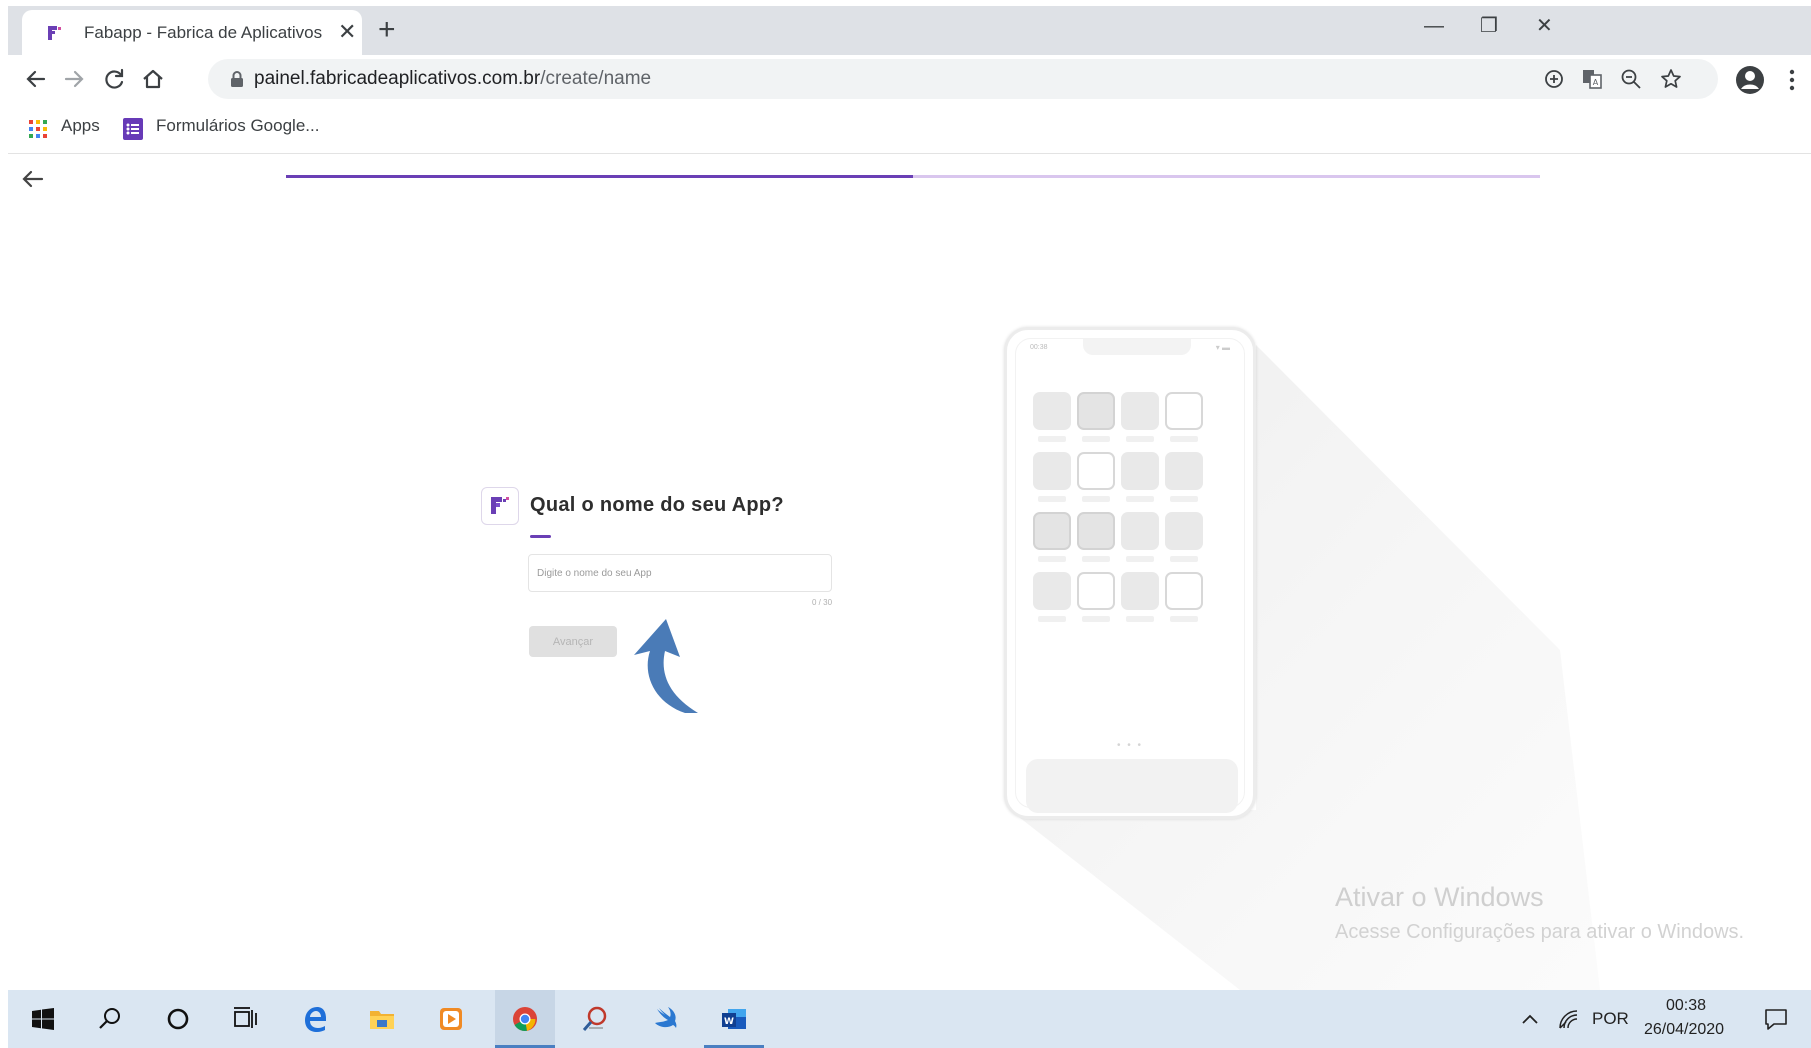 The image size is (1811, 1048). I want to click on taskbar-app, so click(595, 1019).